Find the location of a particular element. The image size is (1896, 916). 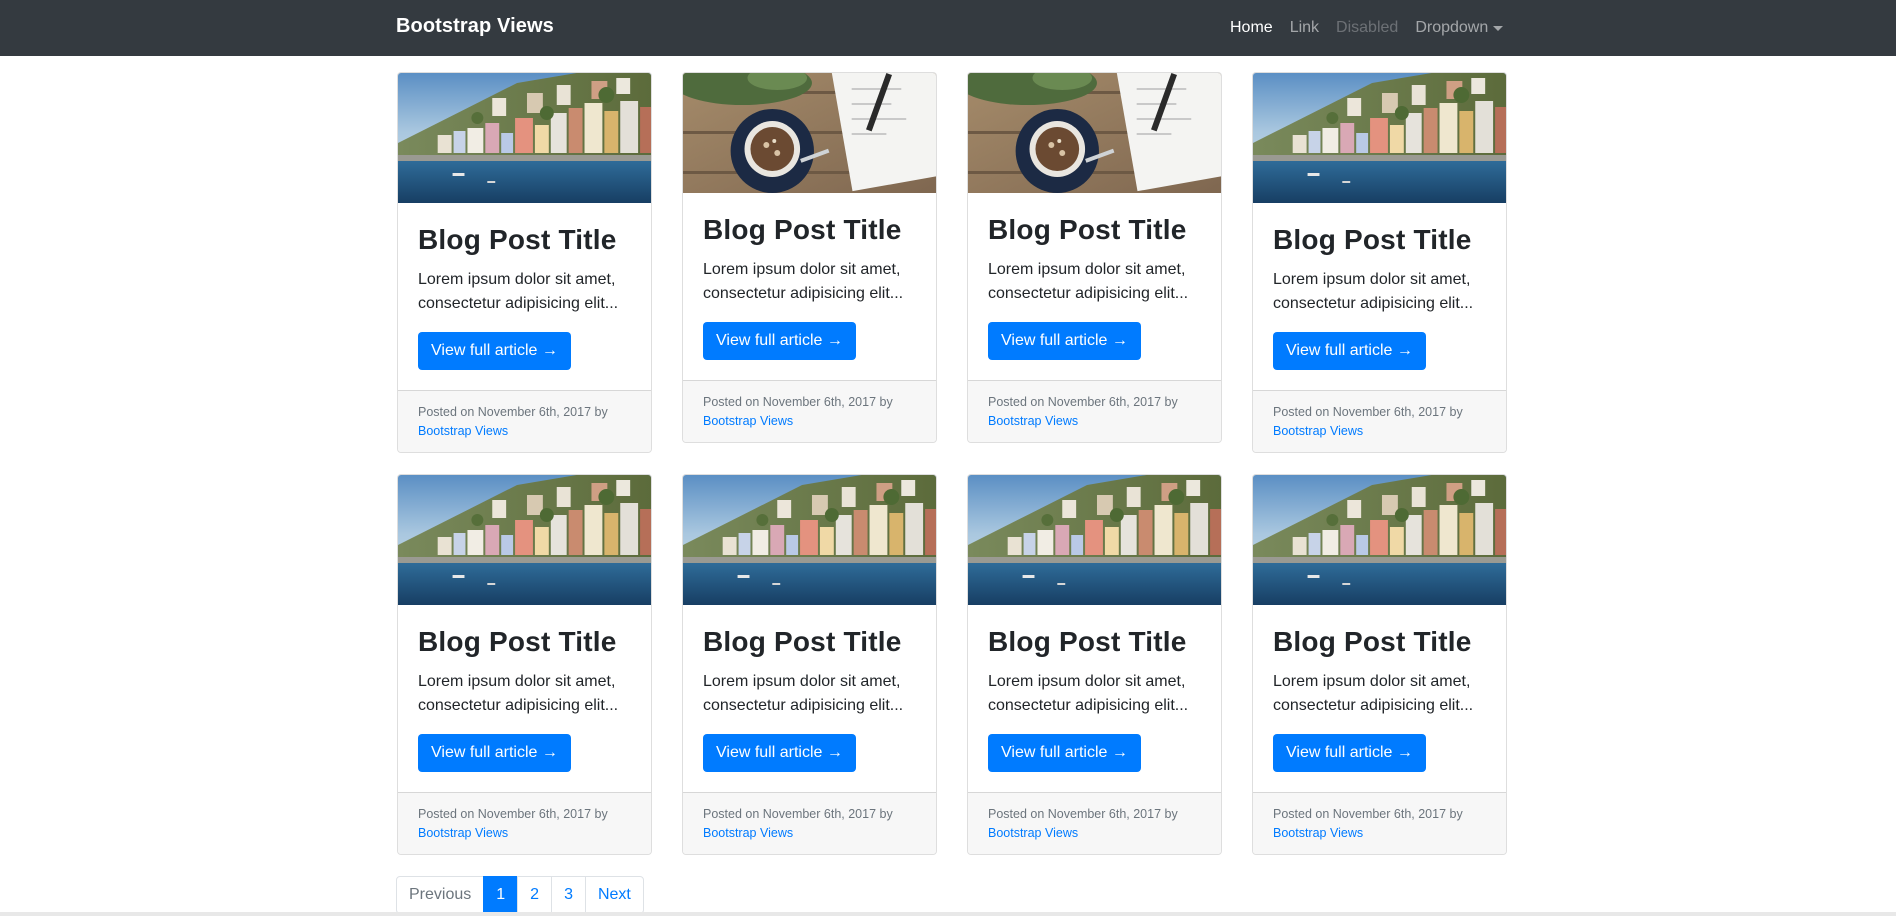

pagination-previous: Previous is located at coordinates (440, 895).